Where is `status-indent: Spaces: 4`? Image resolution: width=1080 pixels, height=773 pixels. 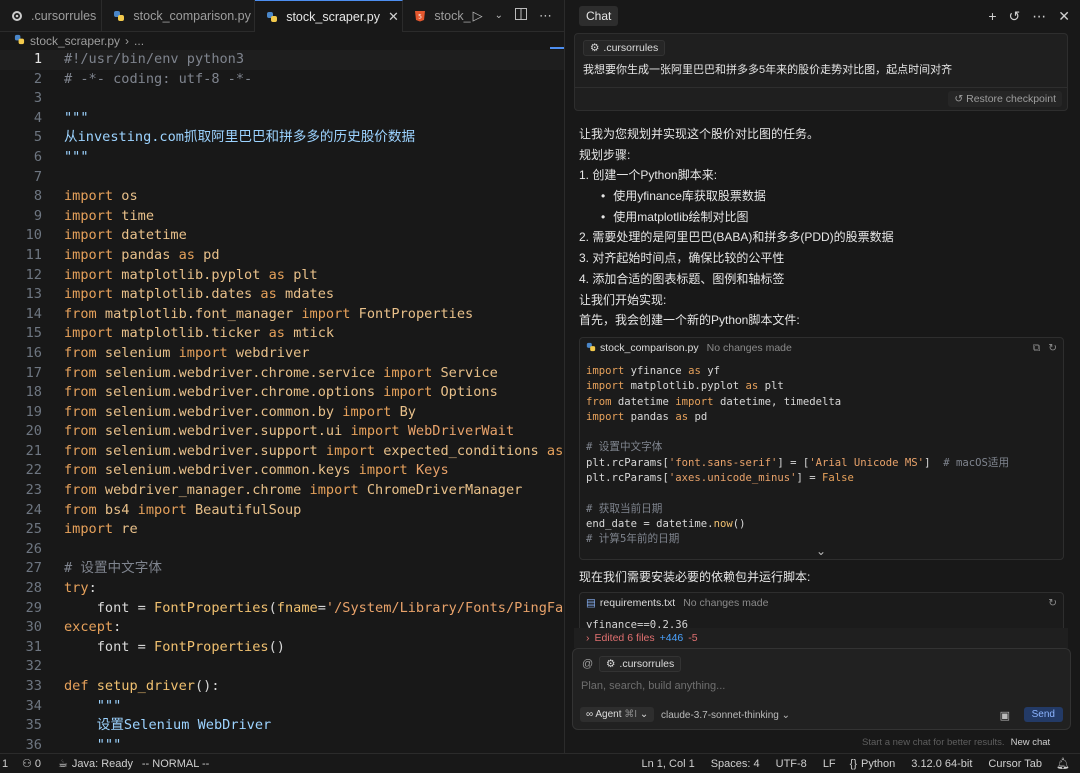 status-indent: Spaces: 4 is located at coordinates (735, 764).